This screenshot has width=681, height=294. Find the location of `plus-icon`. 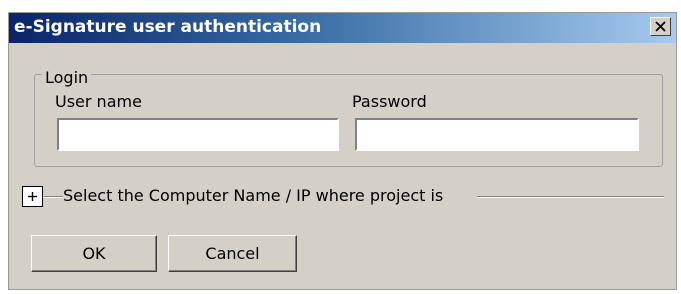

plus-icon is located at coordinates (32, 196).